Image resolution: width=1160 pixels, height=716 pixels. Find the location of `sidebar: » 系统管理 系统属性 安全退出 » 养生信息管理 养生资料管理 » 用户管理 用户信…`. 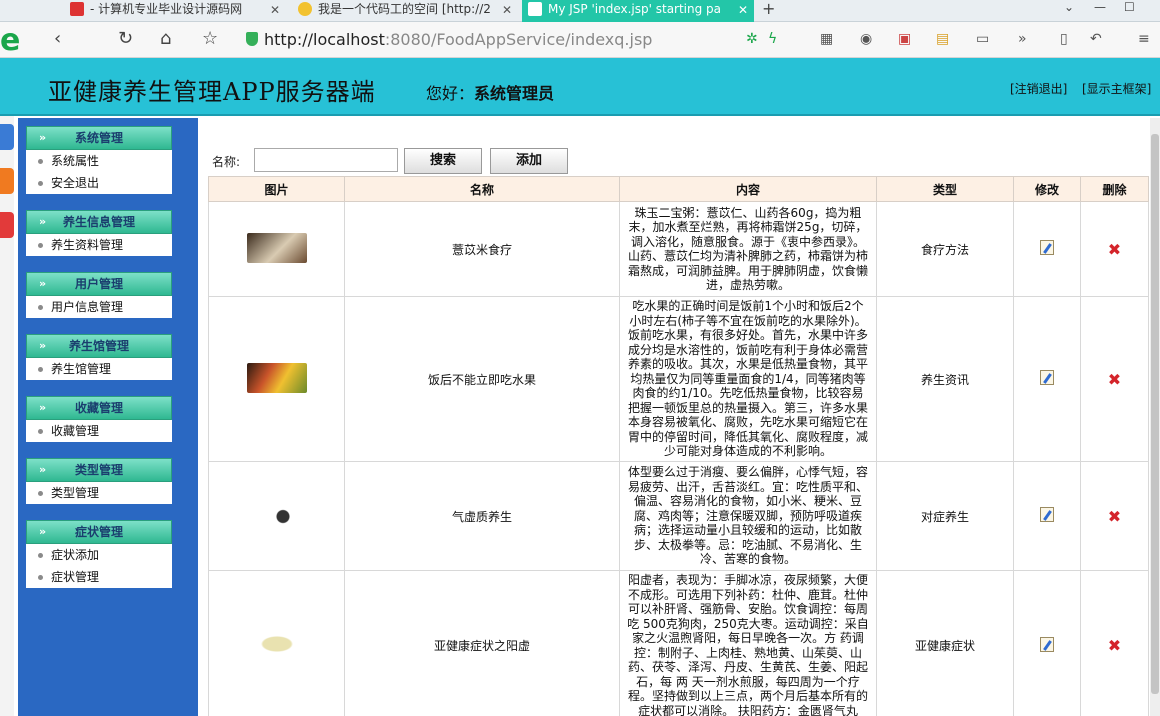

sidebar: » 系统管理 系统属性 安全退出 » 养生信息管理 养生资料管理 » 用户管理 用户信… is located at coordinates (108, 417).